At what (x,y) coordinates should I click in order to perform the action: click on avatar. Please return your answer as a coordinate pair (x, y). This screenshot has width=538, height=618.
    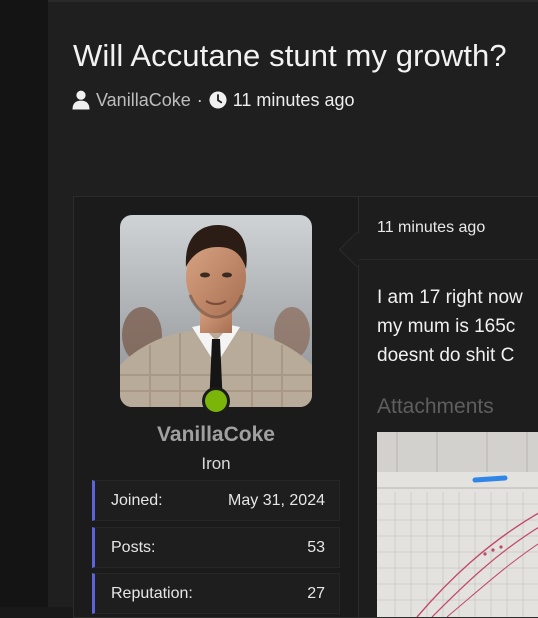
    Looking at the image, I should click on (216, 311).